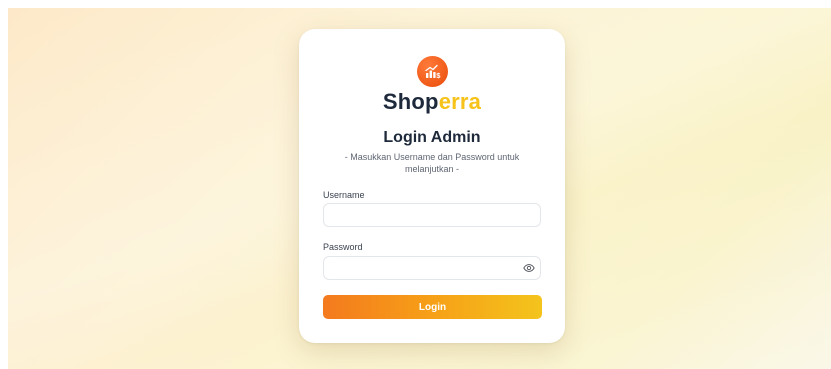 This screenshot has width=831, height=369. I want to click on username-field, so click(432, 215).